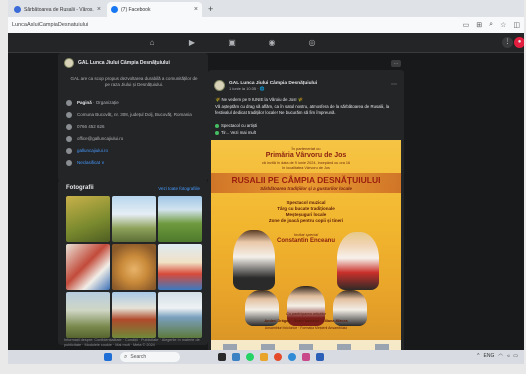  What do you see at coordinates (515, 356) in the screenshot?
I see `battery-icon: ▭` at bounding box center [515, 356].